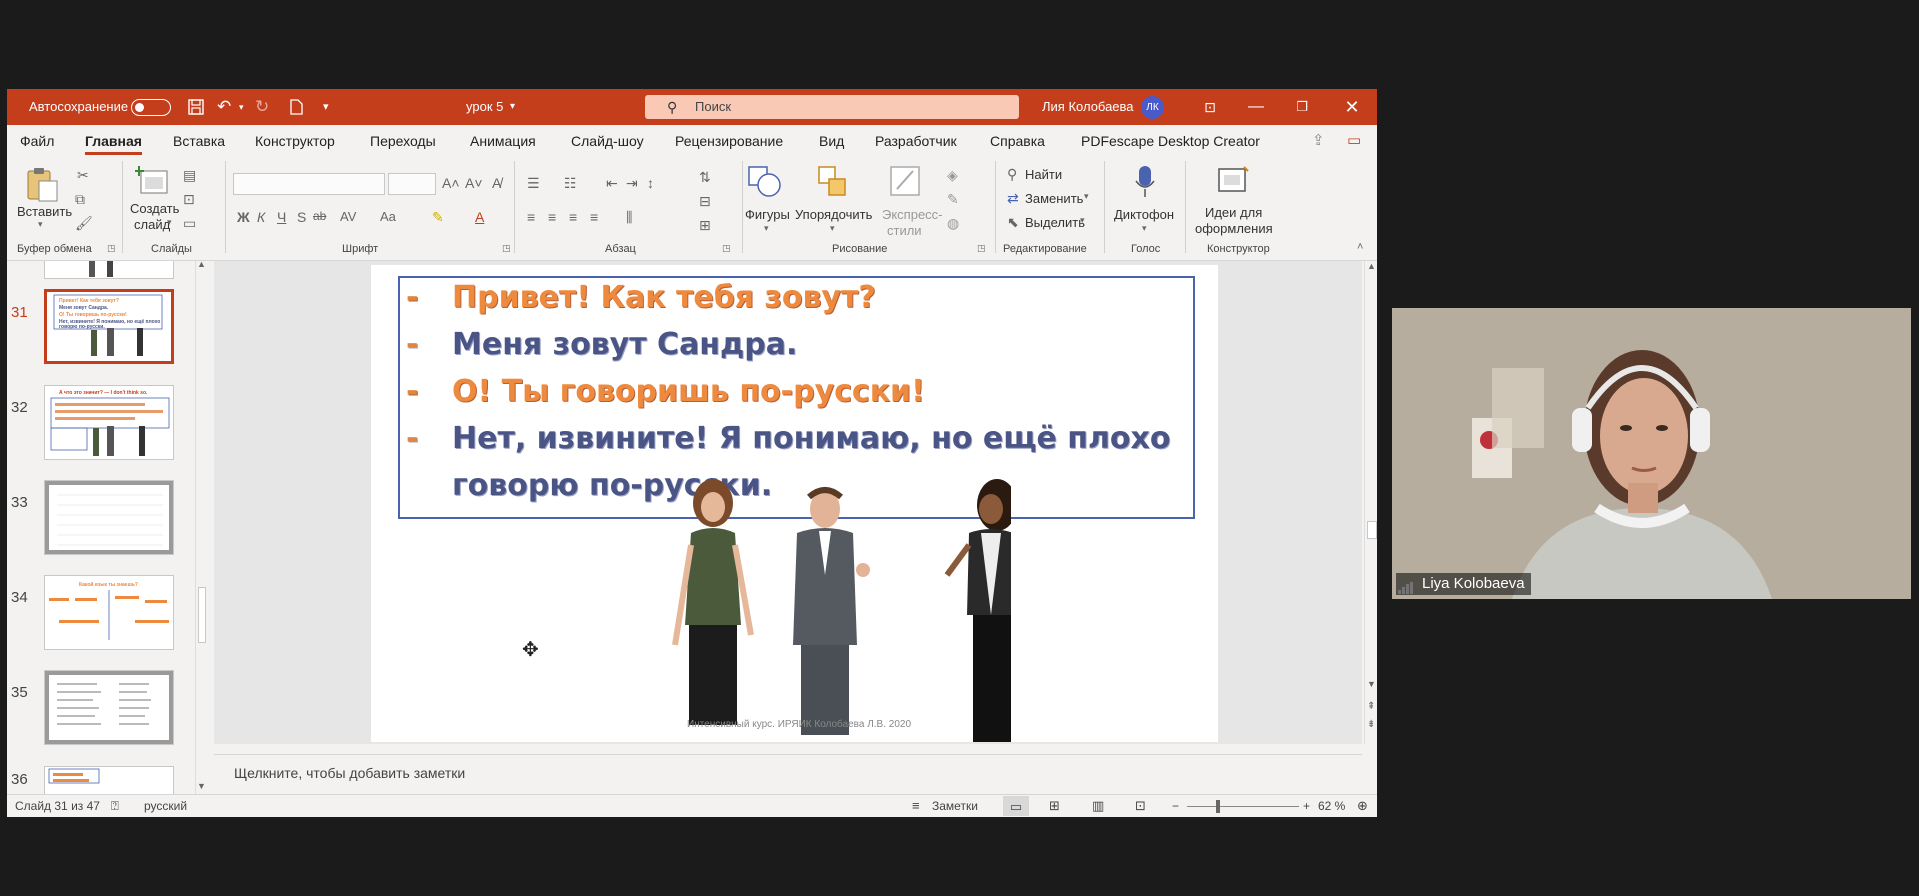 The height and width of the screenshot is (896, 1919). Describe the element at coordinates (1352, 107) in the screenshot. I see `close-icon: ✕` at that location.